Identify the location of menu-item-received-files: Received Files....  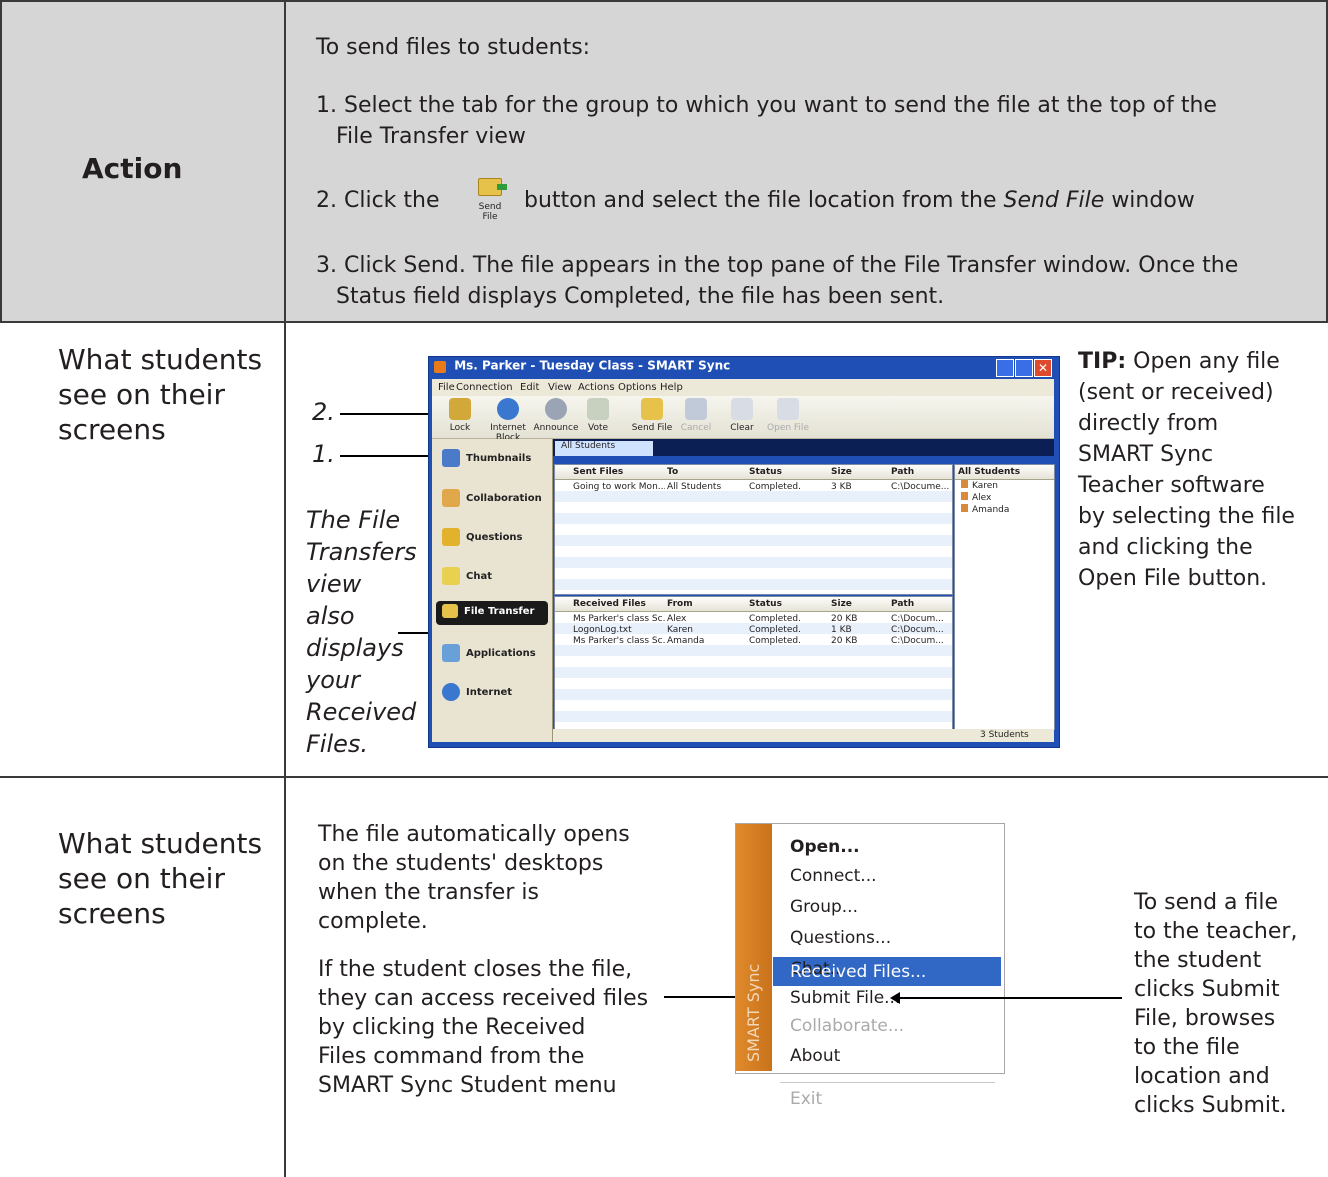
(858, 972).